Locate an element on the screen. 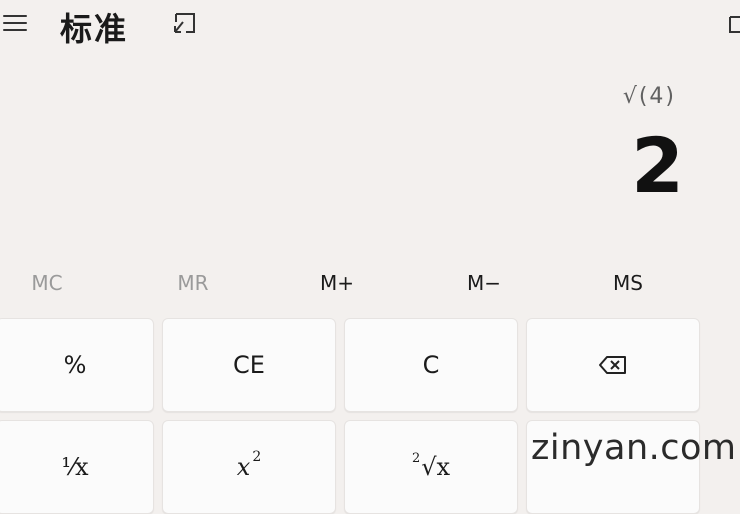 This screenshot has width=740, height=514. keep-on-top-icon is located at coordinates (186, 25).